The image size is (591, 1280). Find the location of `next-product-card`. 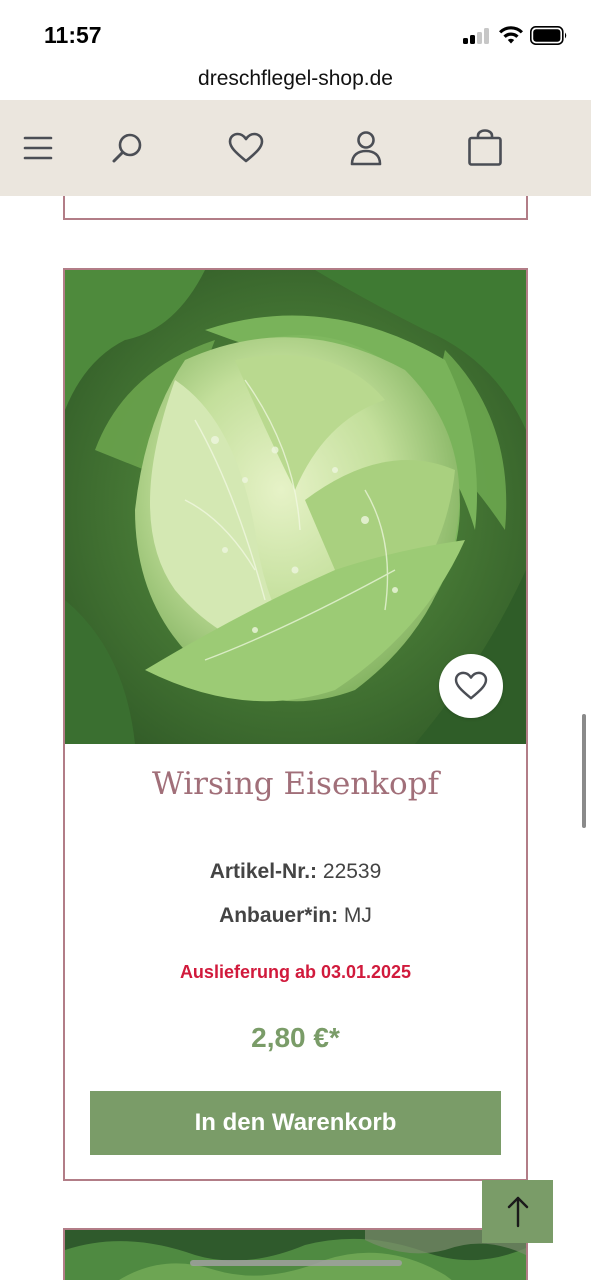

next-product-card is located at coordinates (295, 1254).